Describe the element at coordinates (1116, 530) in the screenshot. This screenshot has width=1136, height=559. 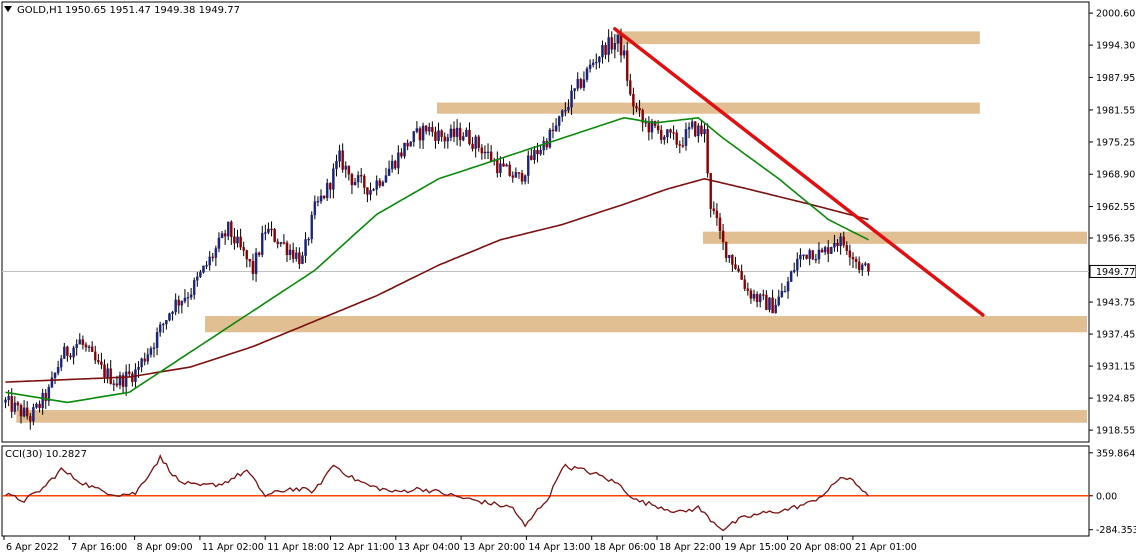
I see `cci-tick-label: -284.3532` at that location.